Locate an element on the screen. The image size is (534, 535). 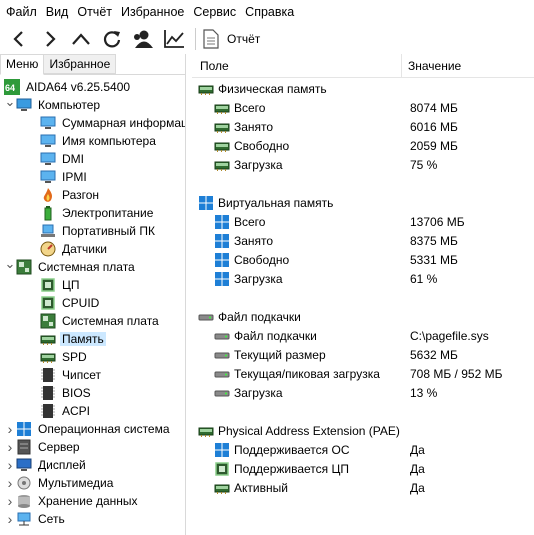
detail-row: Поддерживается ОС Да is located at coordinates (363, 449).